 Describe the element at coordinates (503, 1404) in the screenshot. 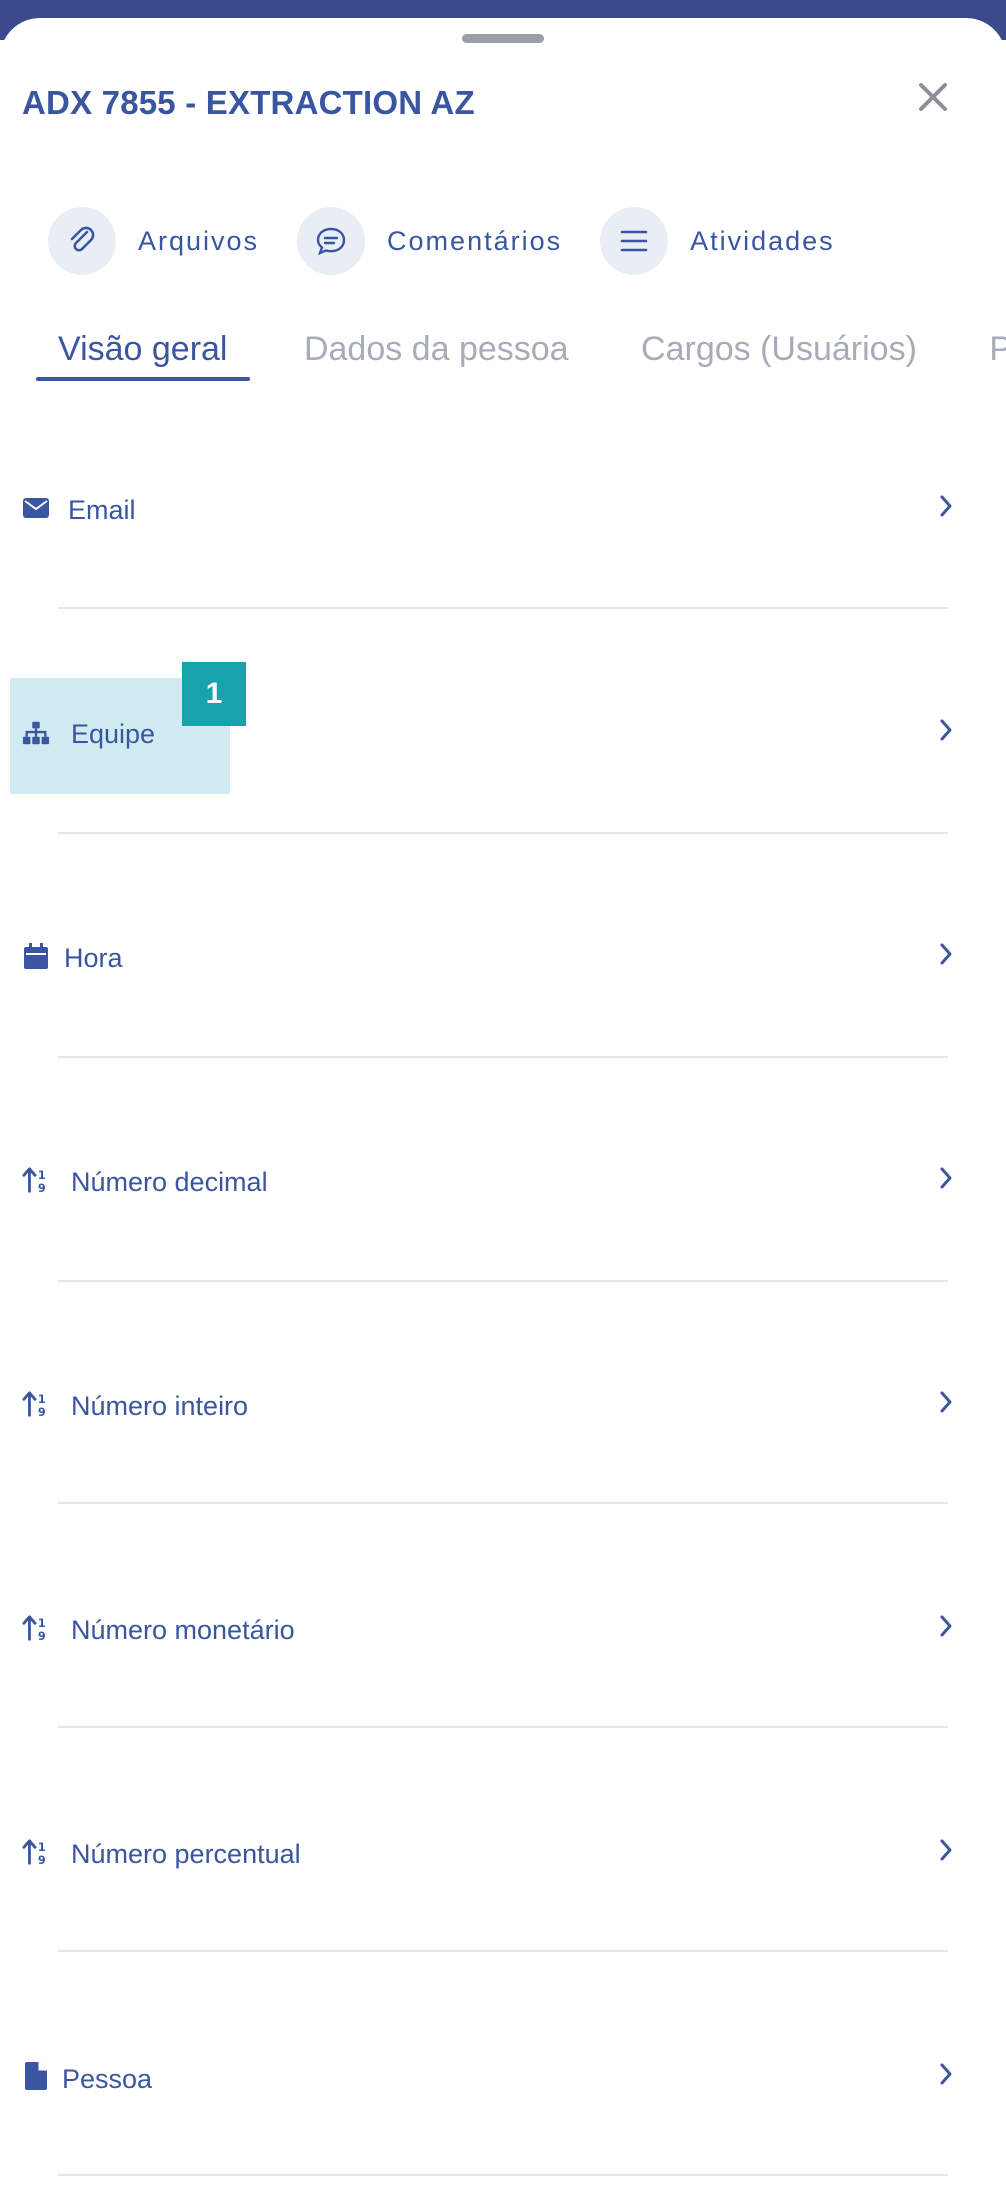

I see `field-row-integer-number: 19 Número inteiro` at that location.